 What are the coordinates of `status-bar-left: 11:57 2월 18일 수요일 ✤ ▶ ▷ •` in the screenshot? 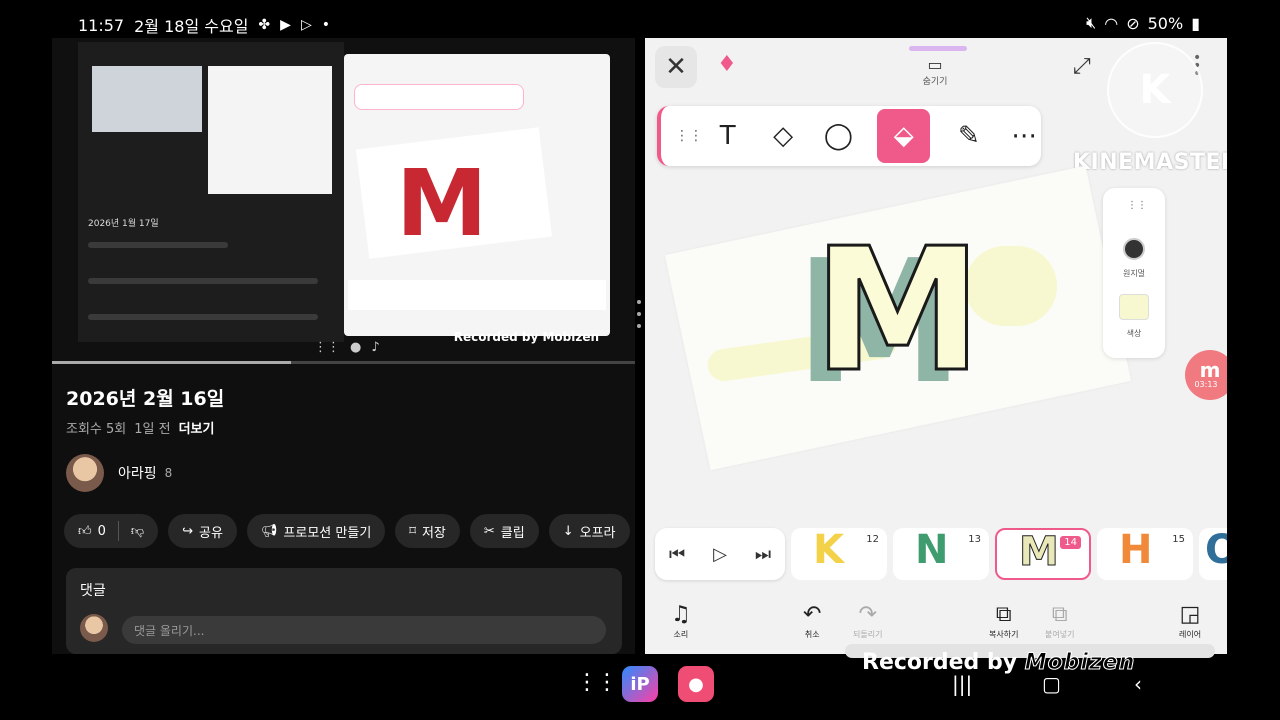 It's located at (204, 25).